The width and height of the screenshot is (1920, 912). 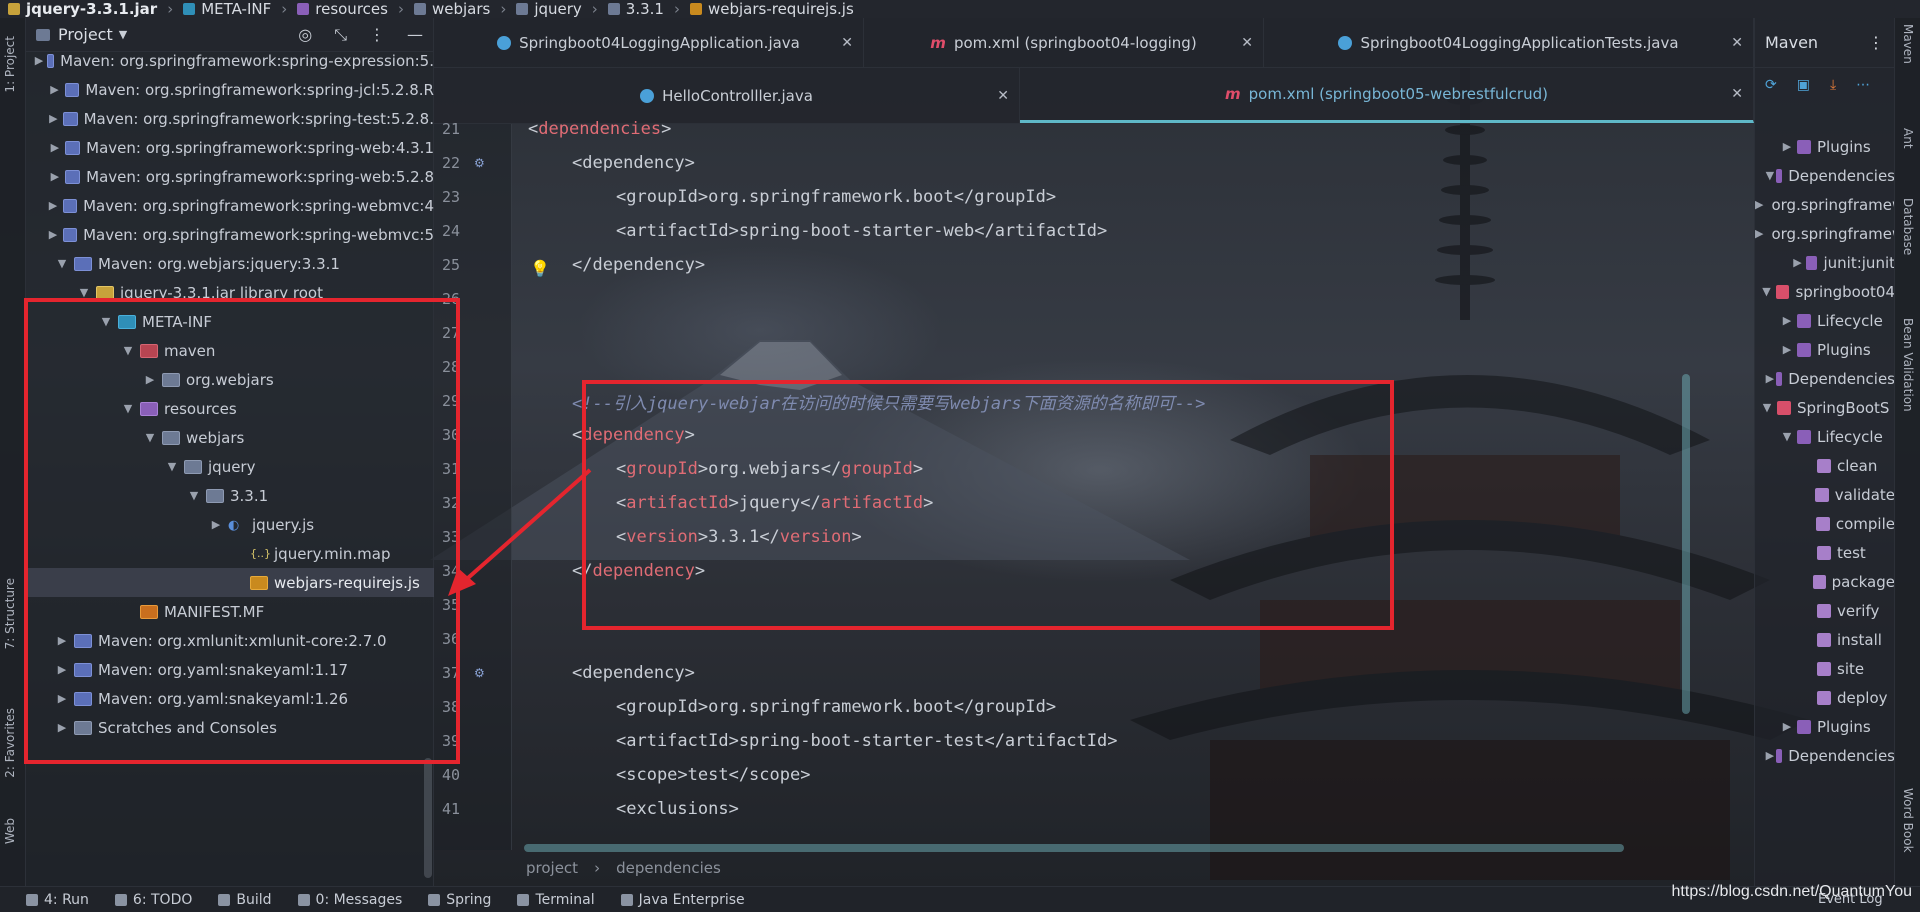 What do you see at coordinates (549, 9) in the screenshot?
I see `breadcrumb-item: jquery` at bounding box center [549, 9].